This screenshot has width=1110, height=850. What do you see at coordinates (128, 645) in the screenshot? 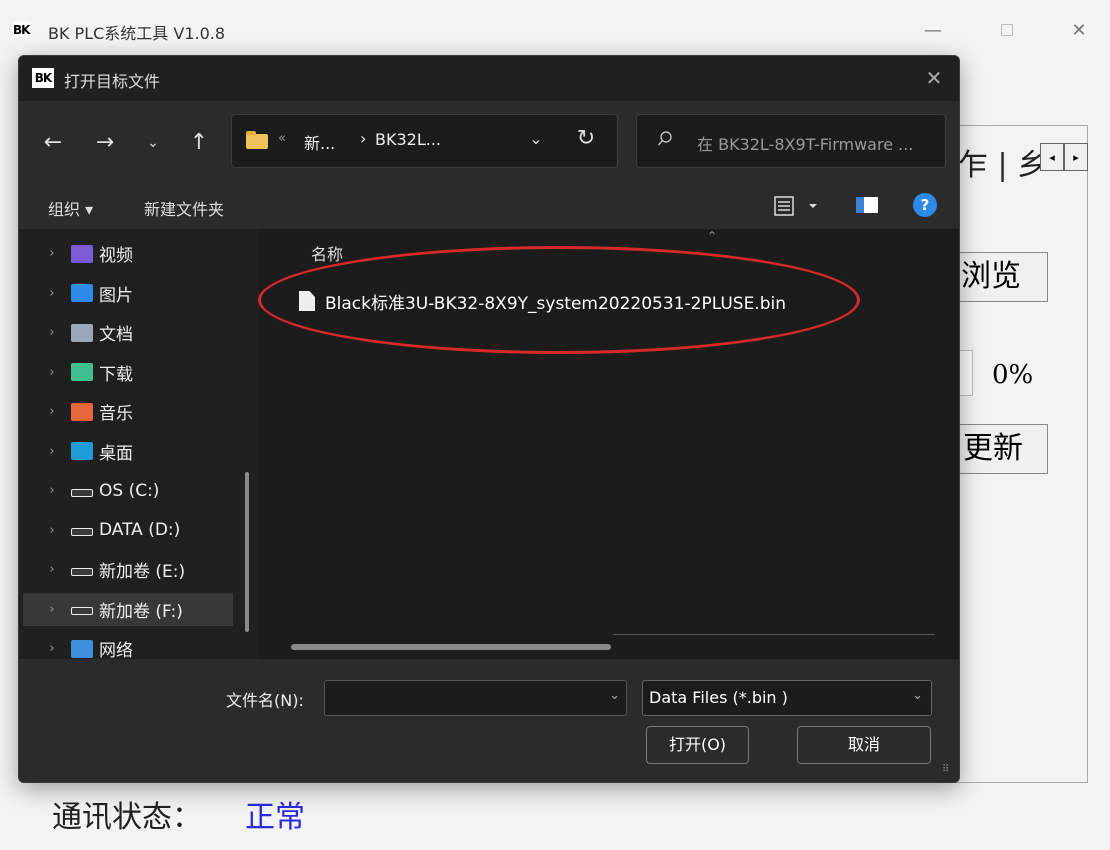
I see `nav-item: › 网络` at bounding box center [128, 645].